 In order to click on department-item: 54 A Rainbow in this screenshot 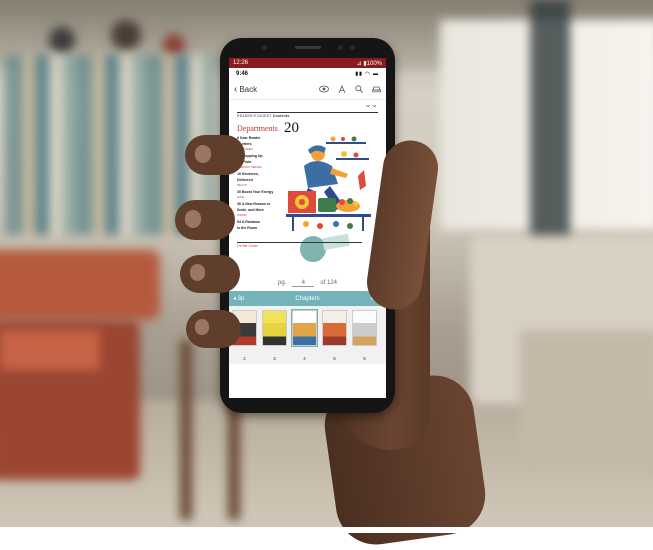, I will do `click(258, 222)`.